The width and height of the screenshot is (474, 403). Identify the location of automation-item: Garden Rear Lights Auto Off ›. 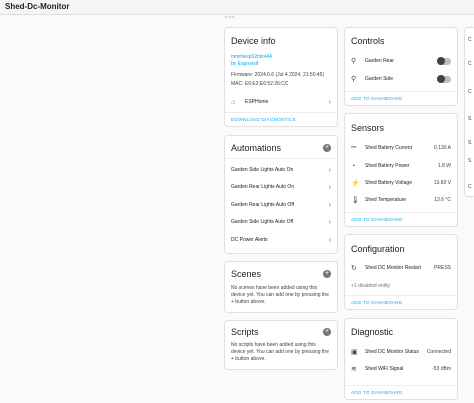
(281, 205).